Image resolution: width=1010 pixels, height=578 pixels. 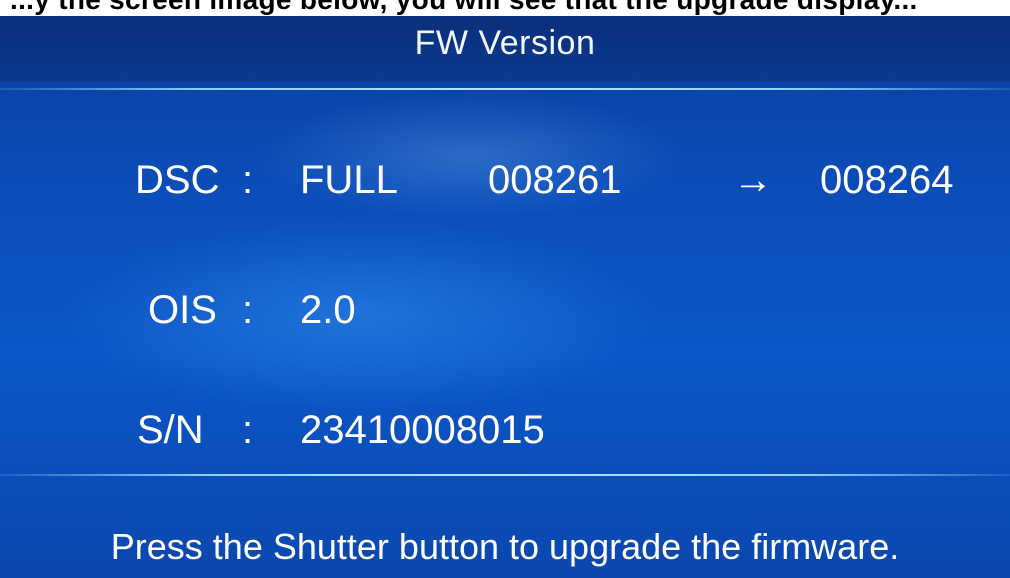 What do you see at coordinates (555, 180) in the screenshot?
I see `dsc-current-version: 008261` at bounding box center [555, 180].